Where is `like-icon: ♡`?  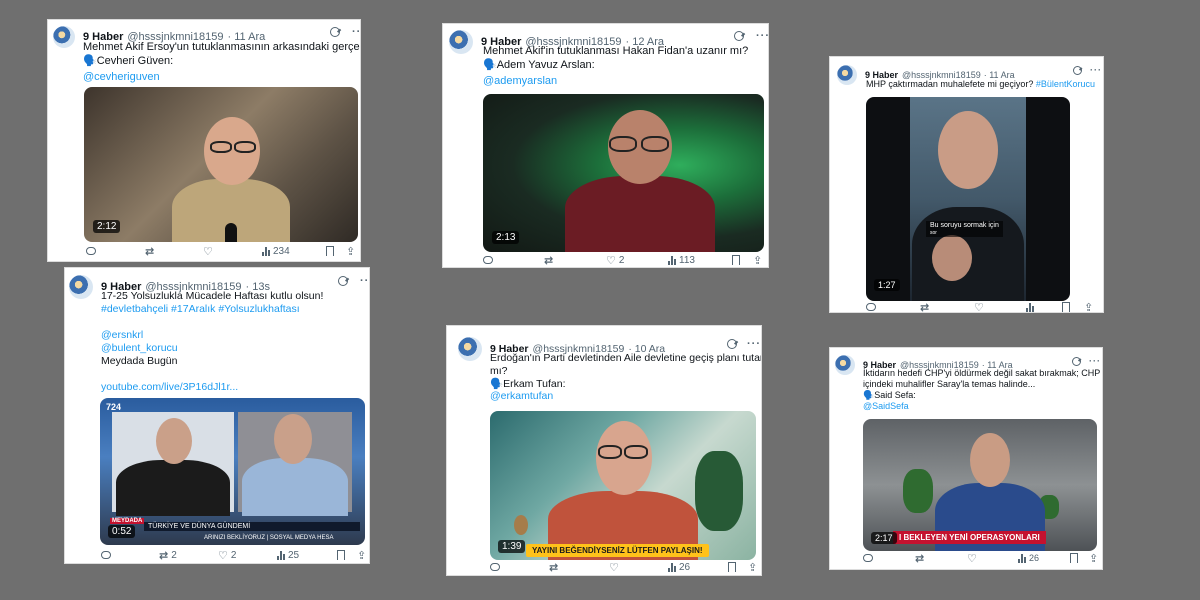
like-icon: ♡ is located at coordinates (972, 558).